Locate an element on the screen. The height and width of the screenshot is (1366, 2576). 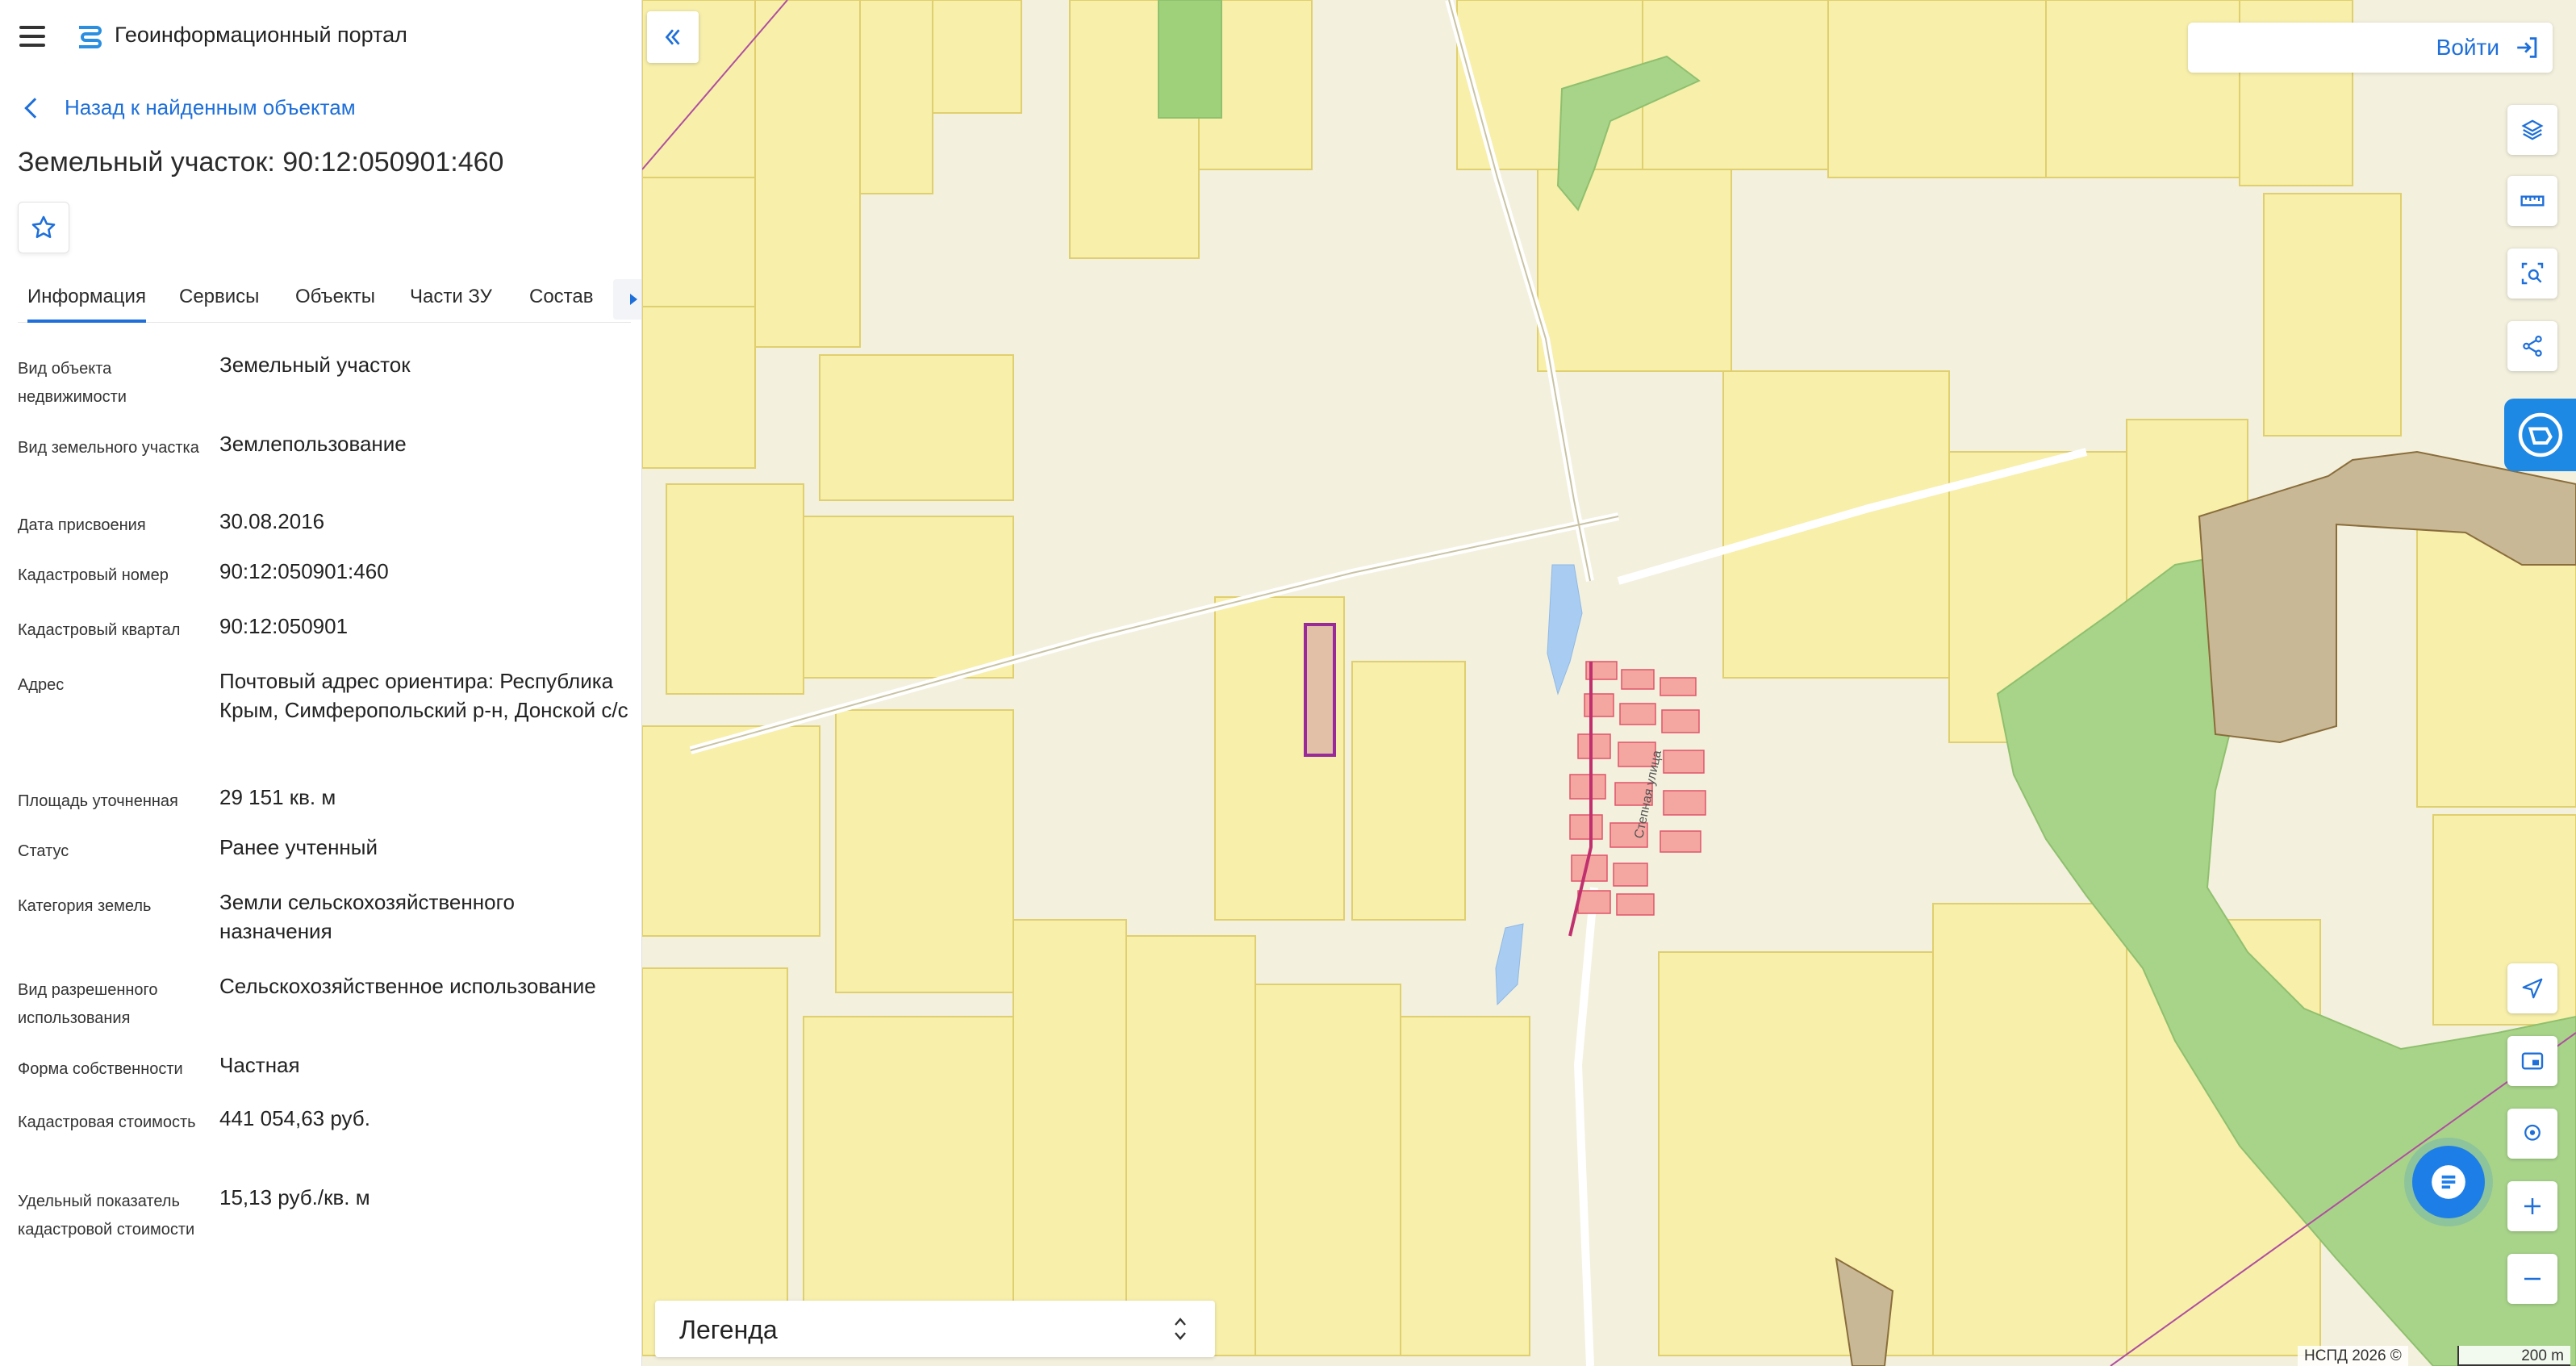
favorite-button is located at coordinates (43, 227).